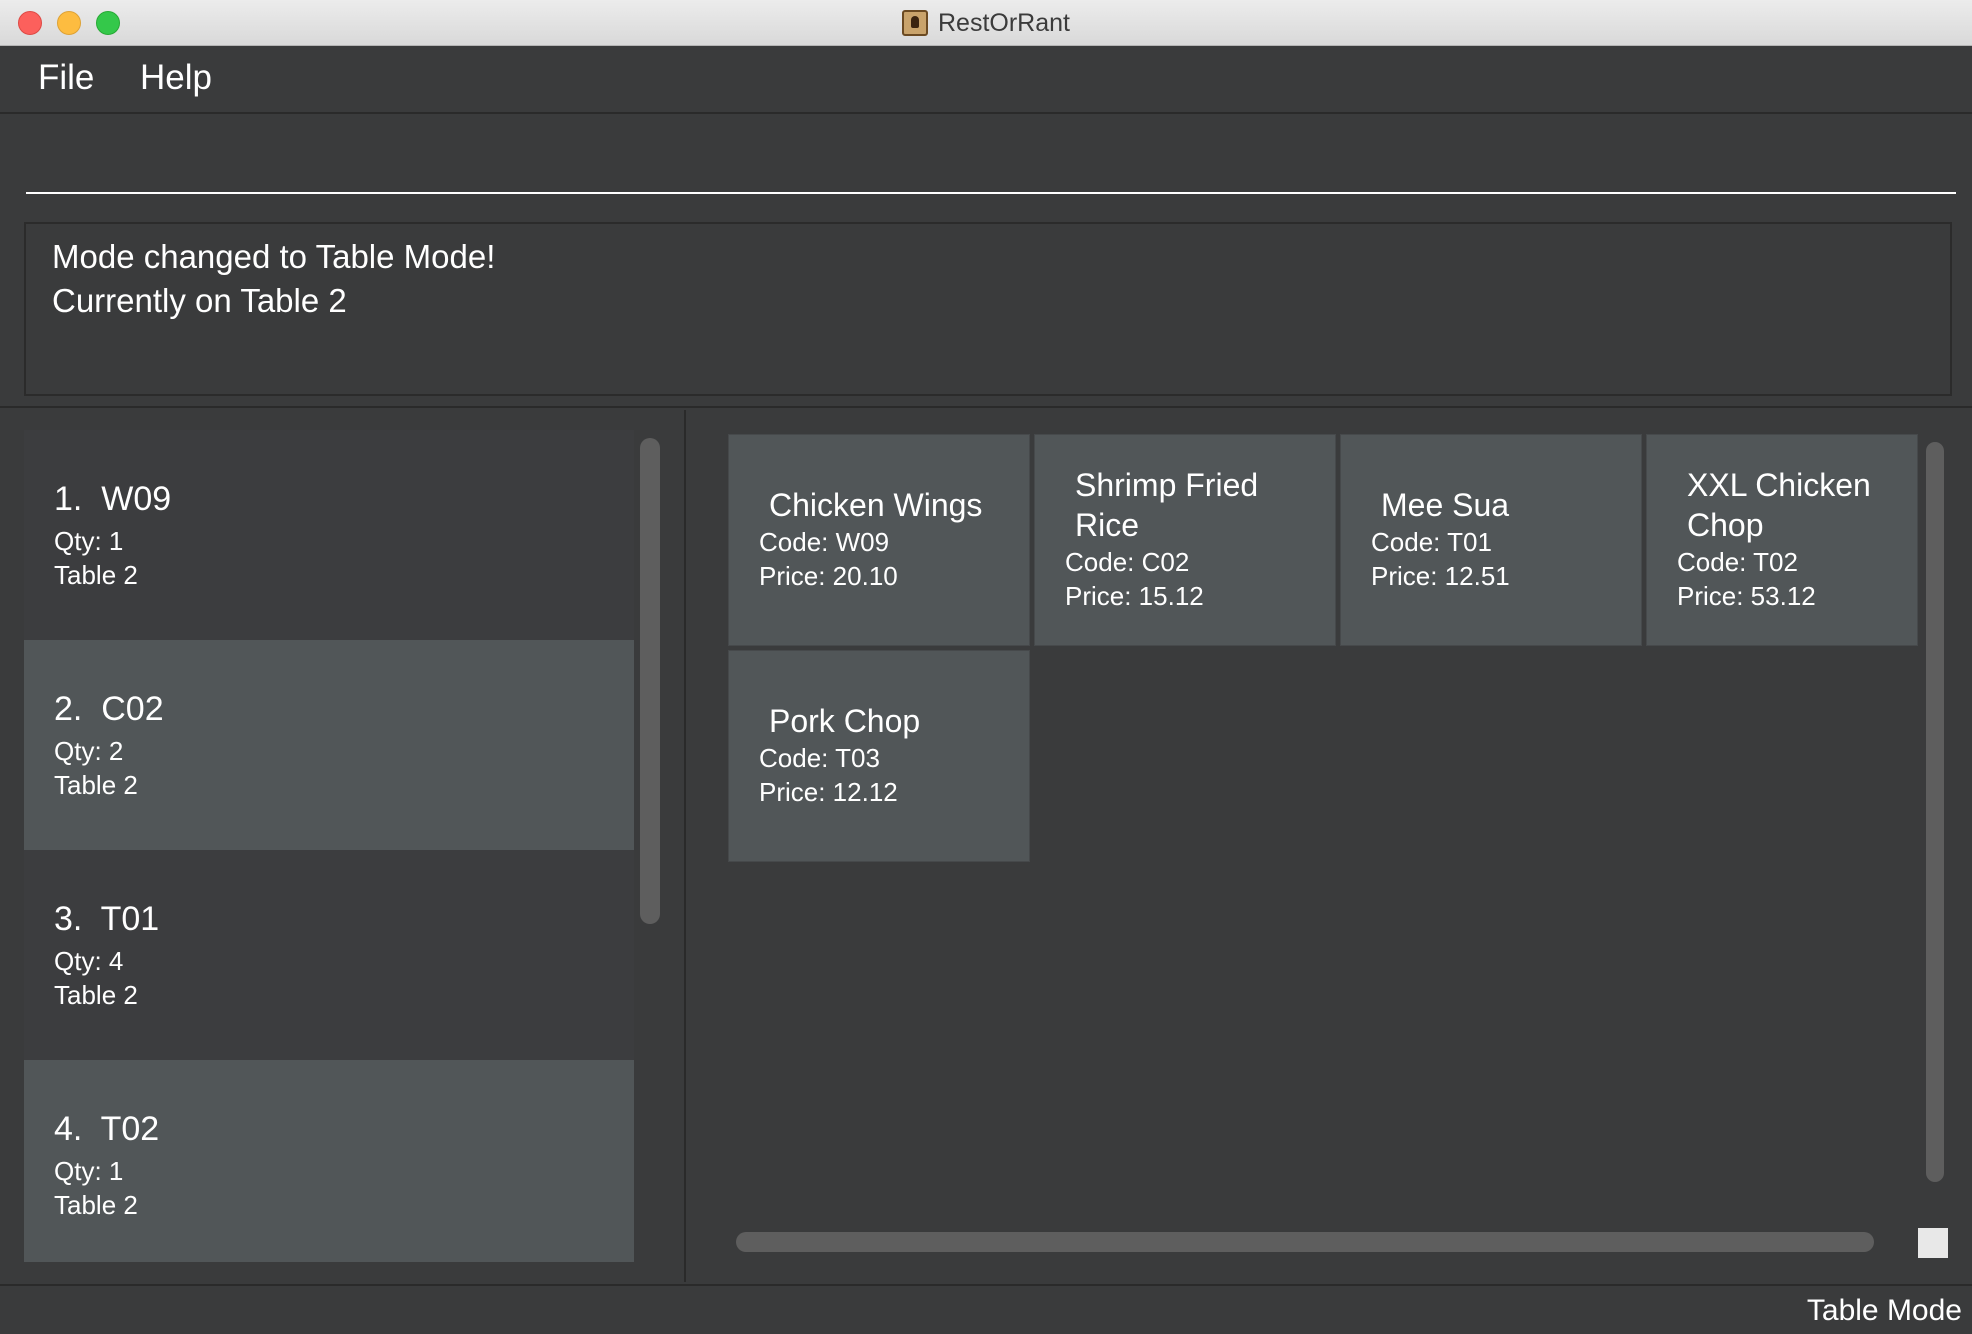  I want to click on result-message-line-2: Currently on Table 2, so click(199, 300).